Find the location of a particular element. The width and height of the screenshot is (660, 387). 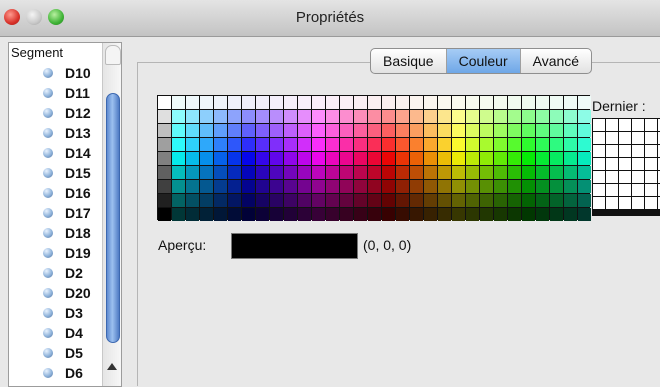

tab-basique: Basique is located at coordinates (409, 61).